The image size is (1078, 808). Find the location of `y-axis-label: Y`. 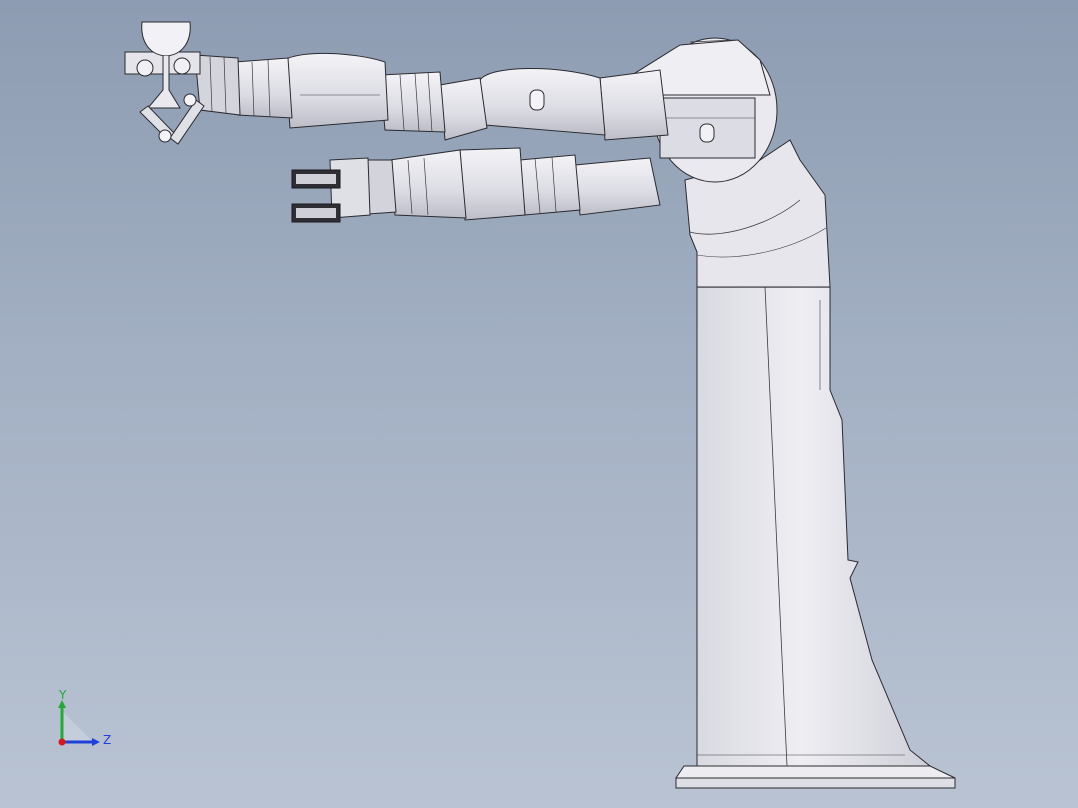

y-axis-label: Y is located at coordinates (62, 695).